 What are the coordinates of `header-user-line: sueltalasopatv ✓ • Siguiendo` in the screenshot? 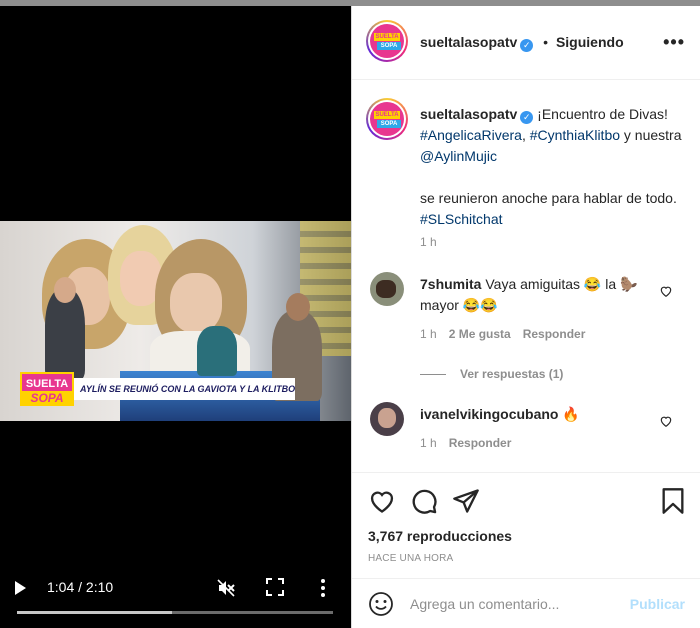 It's located at (522, 43).